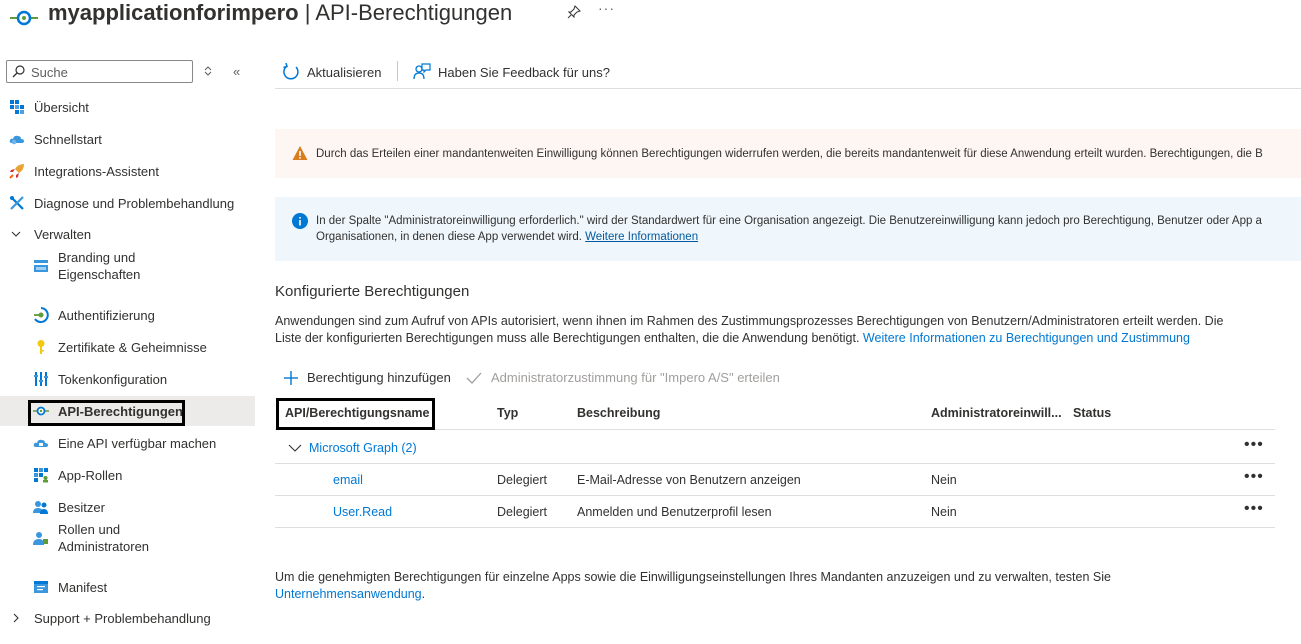  I want to click on sidebar-item-diagnose: Diagnose und Problembehandlung, so click(127, 203).